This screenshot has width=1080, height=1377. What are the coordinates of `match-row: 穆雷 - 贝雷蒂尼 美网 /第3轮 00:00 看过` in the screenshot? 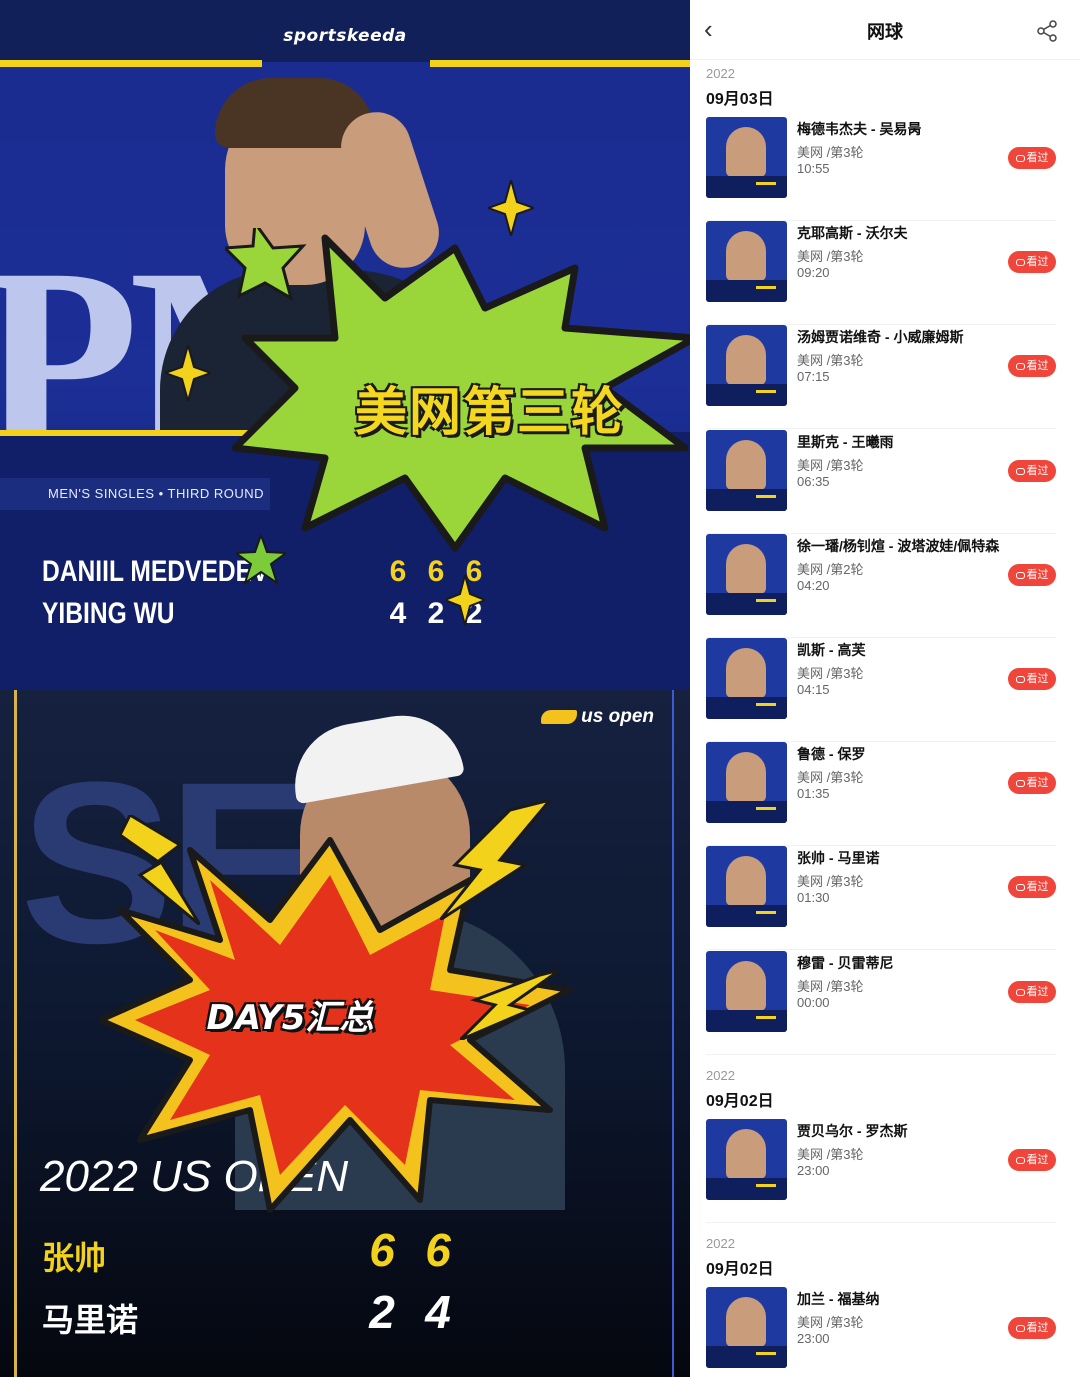 It's located at (881, 1002).